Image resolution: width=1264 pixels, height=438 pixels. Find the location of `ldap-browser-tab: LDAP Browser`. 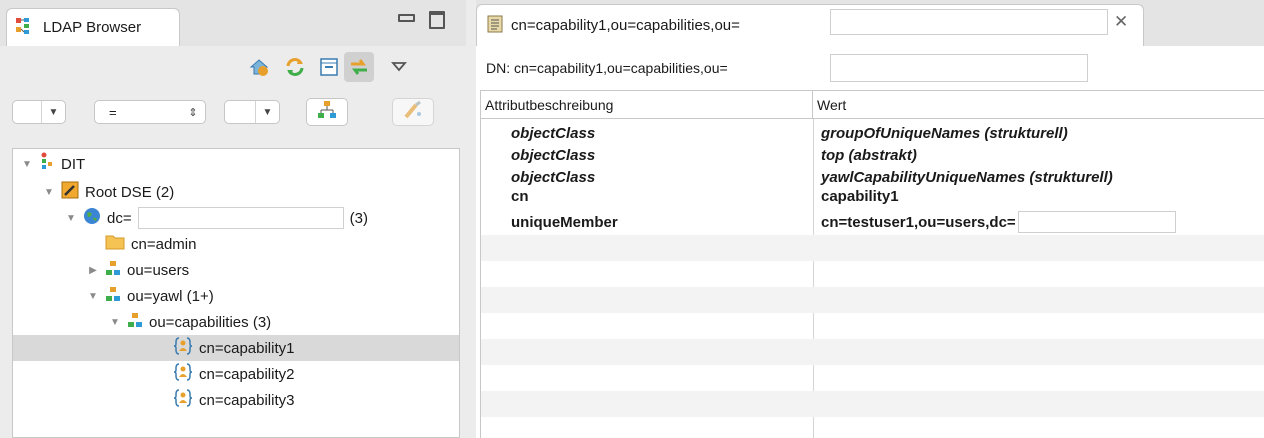

ldap-browser-tab: LDAP Browser is located at coordinates (93, 27).